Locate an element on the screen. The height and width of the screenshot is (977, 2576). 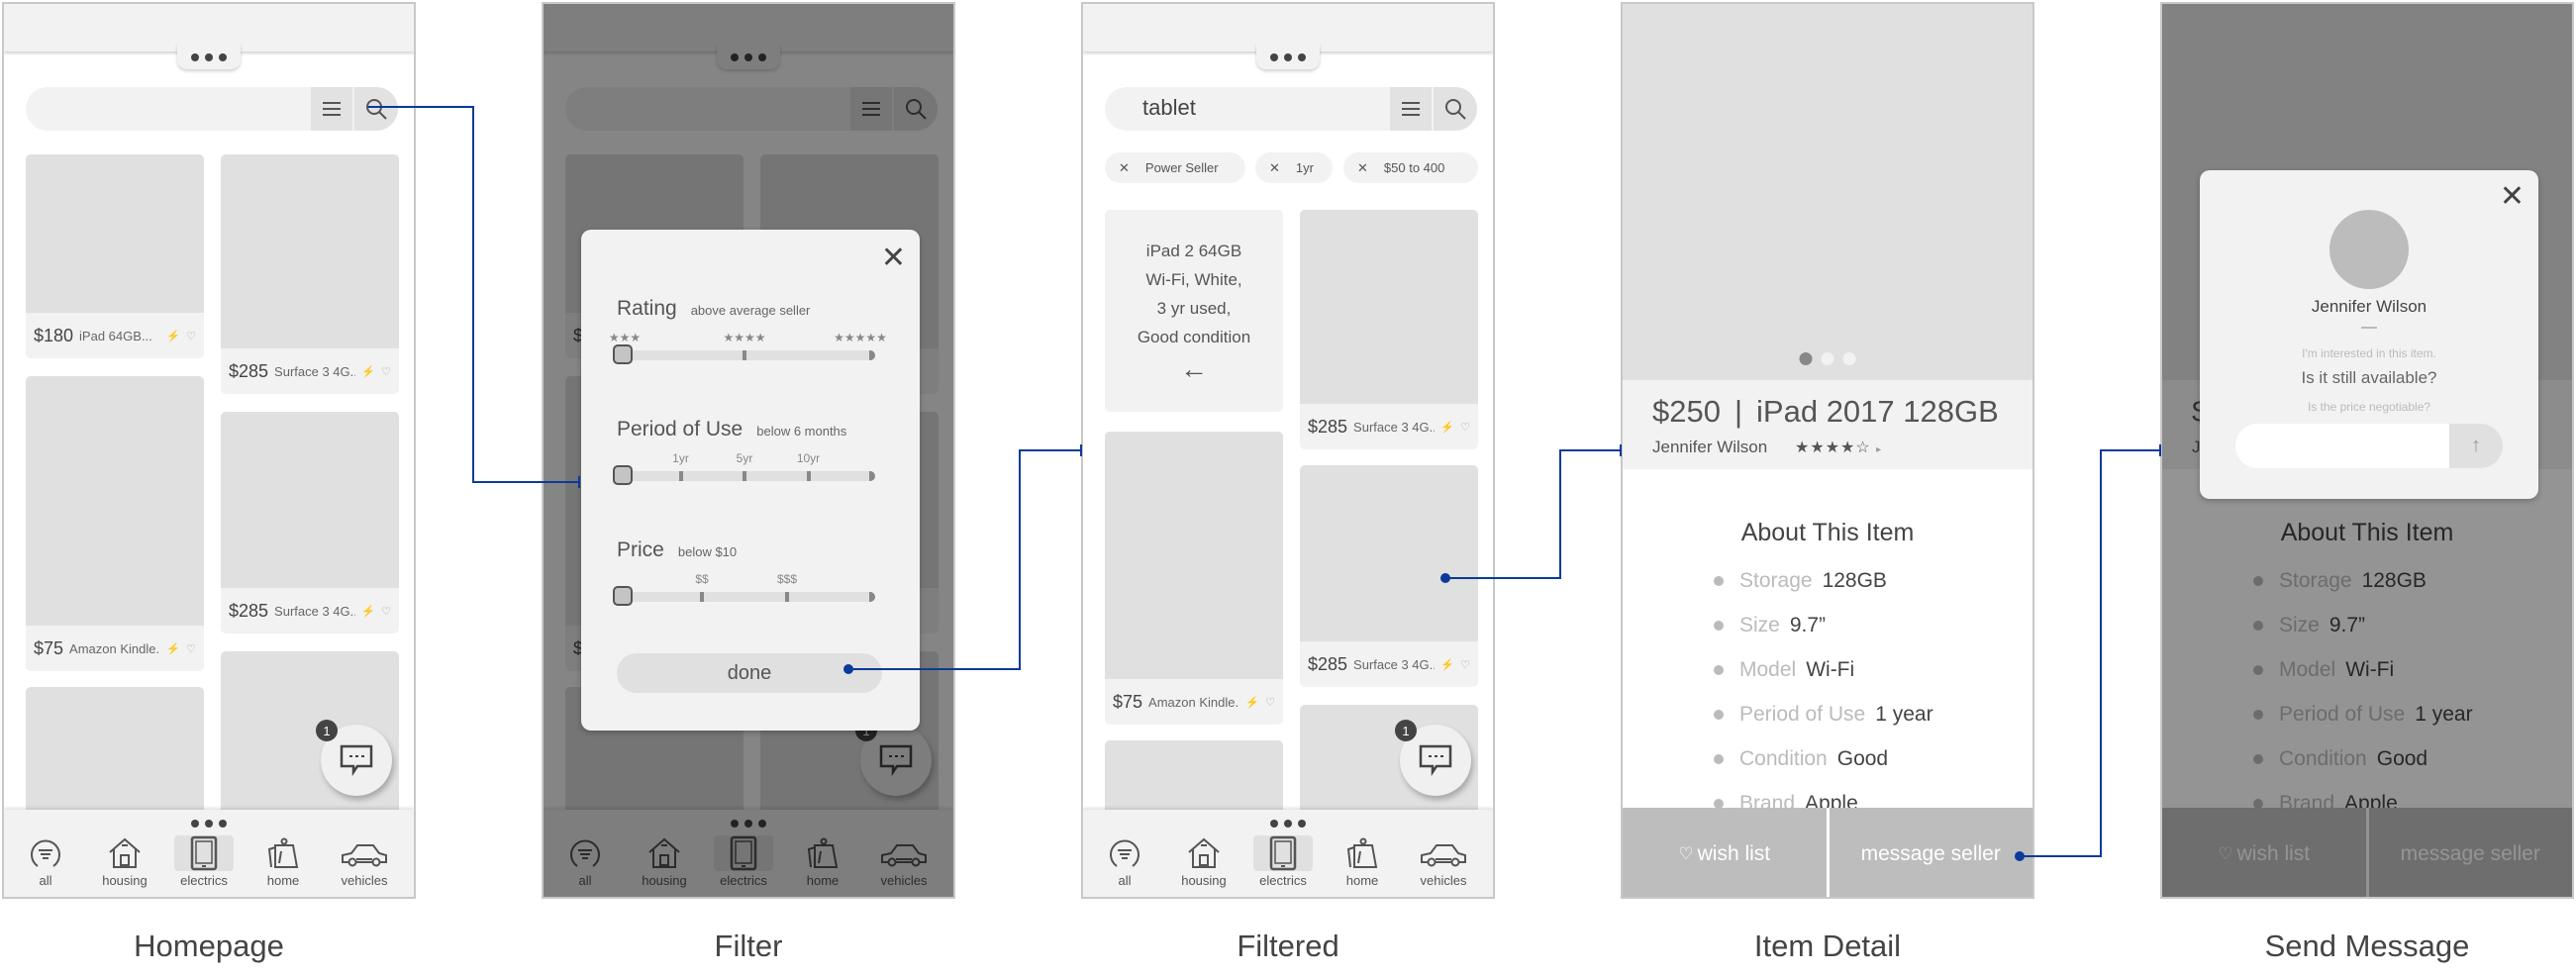
send-button: ↑ is located at coordinates (2476, 446).